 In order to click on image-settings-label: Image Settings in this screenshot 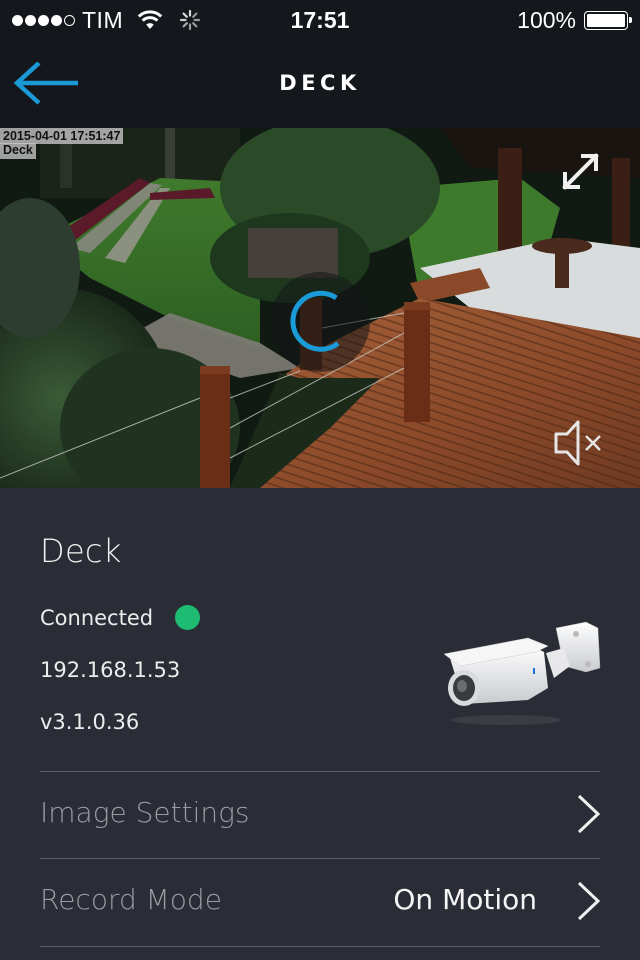, I will do `click(145, 812)`.